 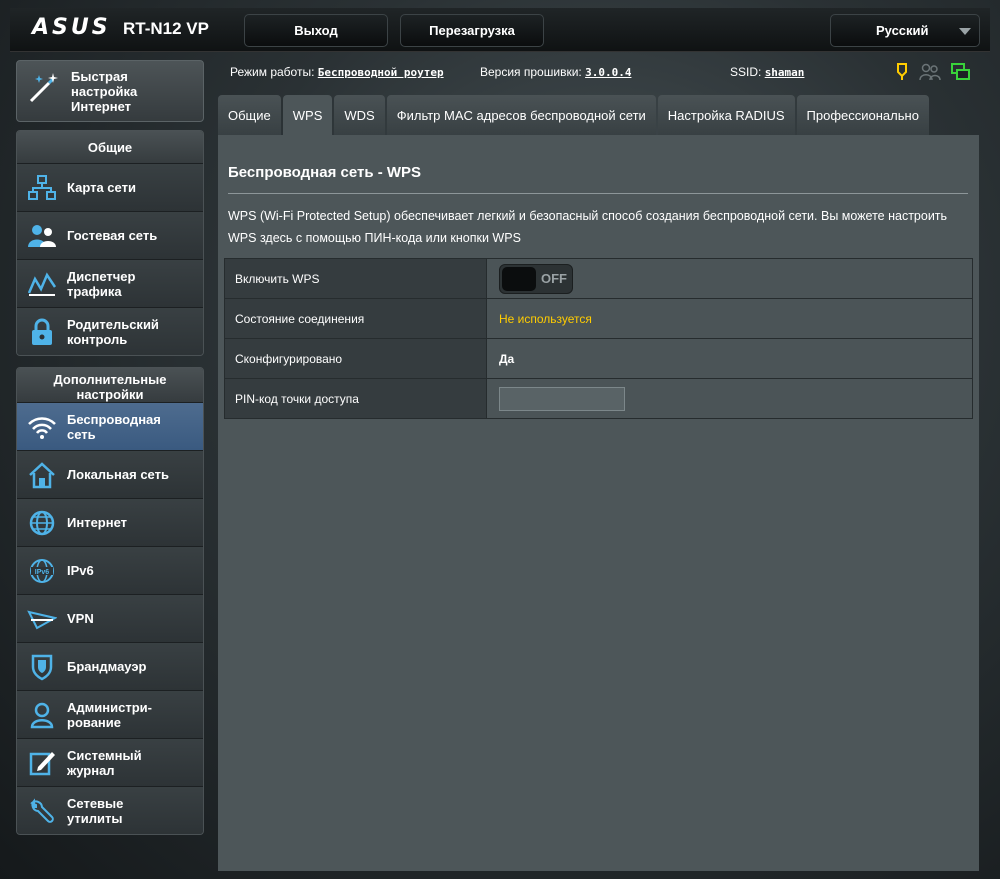 I want to click on tab-professional: Профессионально, so click(x=862, y=115).